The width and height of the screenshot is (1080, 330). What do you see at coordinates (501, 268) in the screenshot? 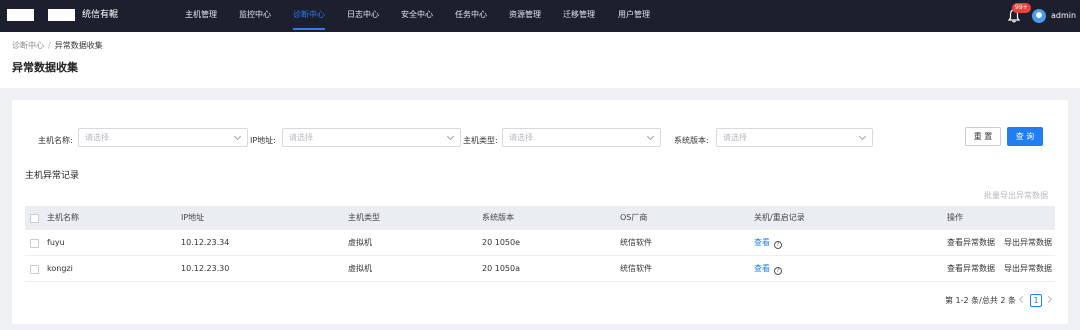
I see `os-version-cell: 20 1050a` at bounding box center [501, 268].